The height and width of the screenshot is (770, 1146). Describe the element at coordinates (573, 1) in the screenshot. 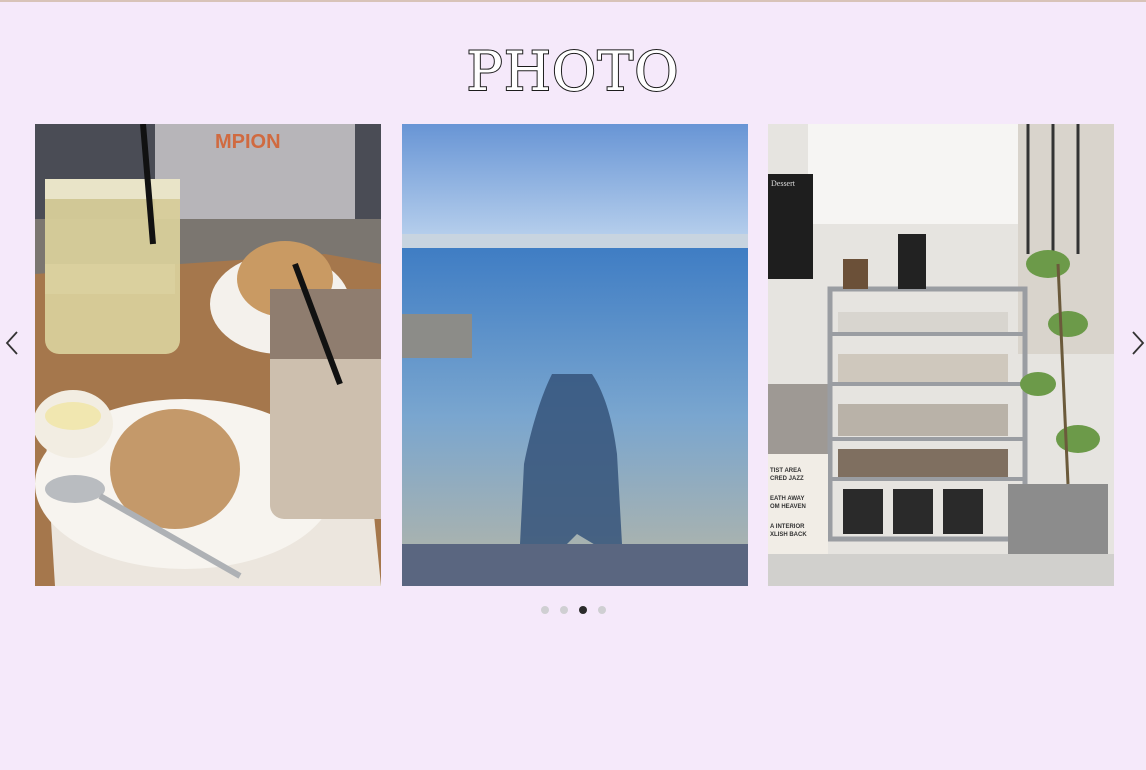

I see `top-divider` at that location.